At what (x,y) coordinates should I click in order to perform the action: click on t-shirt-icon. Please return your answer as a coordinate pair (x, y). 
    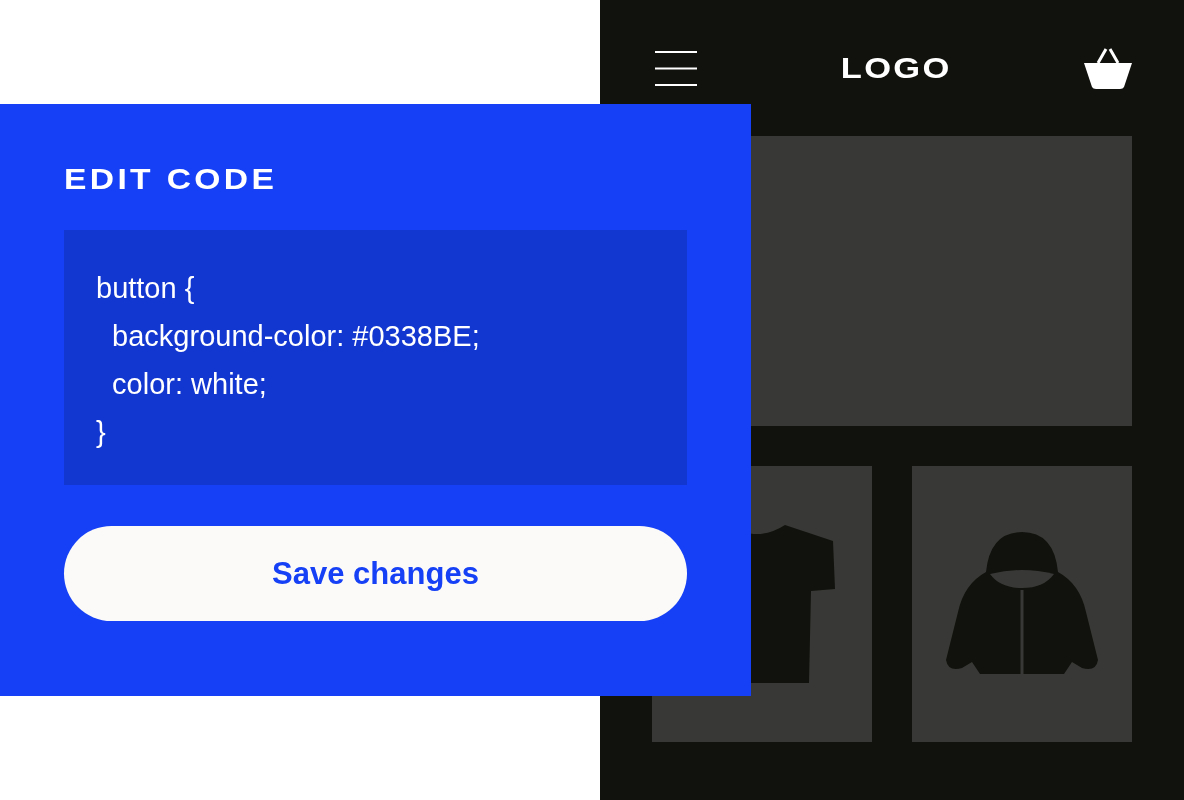
    Looking at the image, I should click on (792, 604).